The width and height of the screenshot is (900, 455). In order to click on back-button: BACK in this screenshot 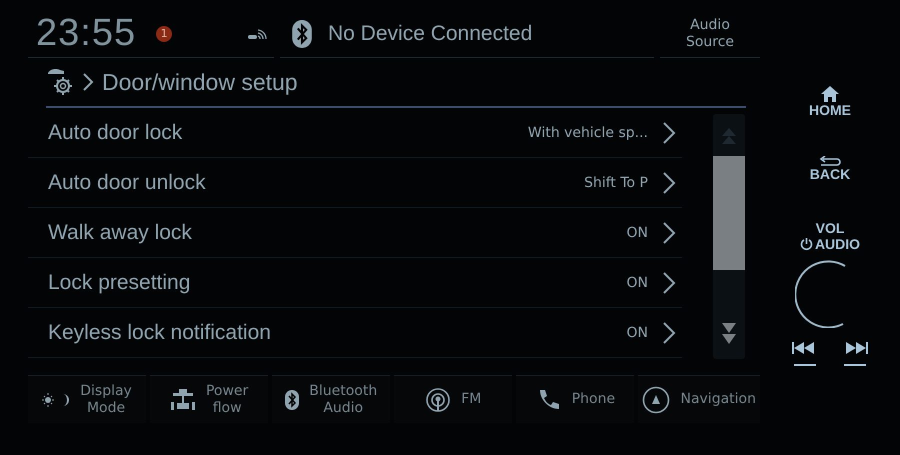, I will do `click(830, 169)`.